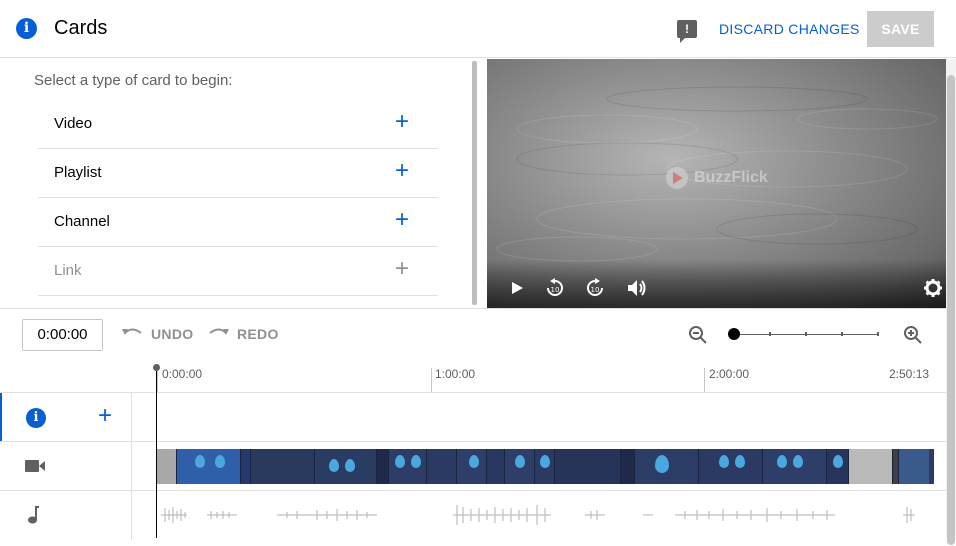 This screenshot has width=956, height=546. I want to click on play-icon, so click(517, 288).